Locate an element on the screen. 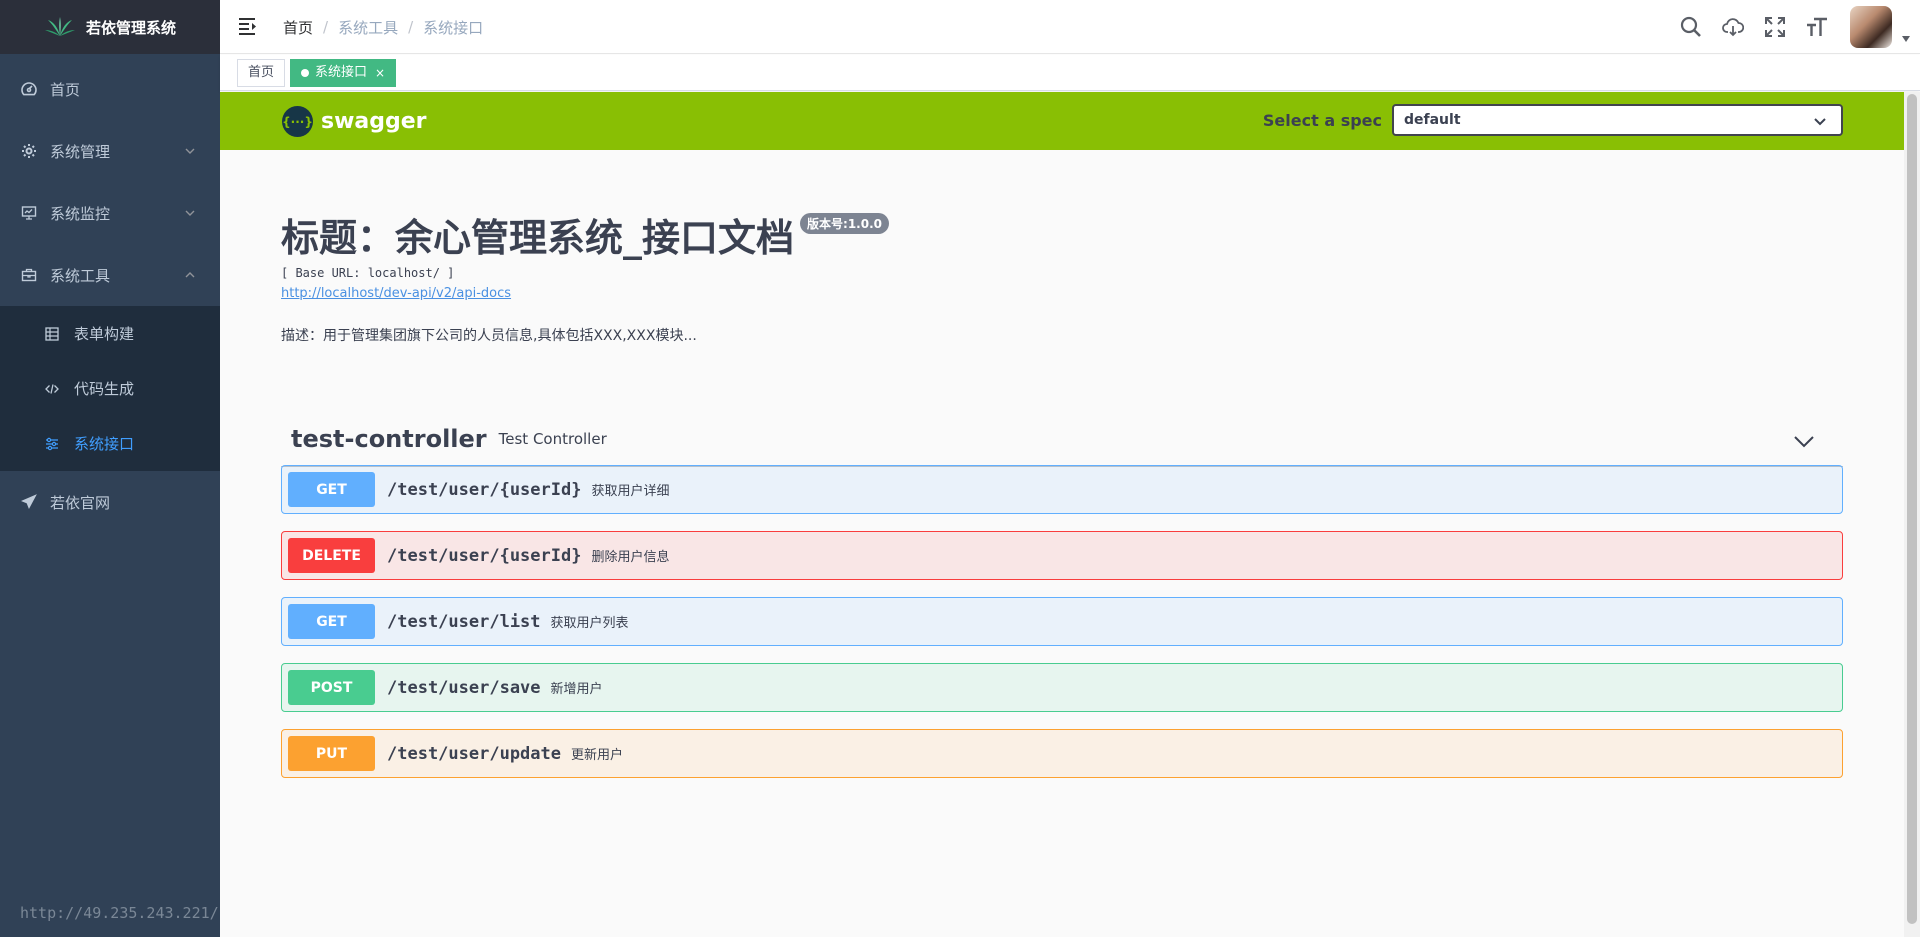 This screenshot has height=937, width=1920. sidebar-item-label: 系统接口 is located at coordinates (104, 444).